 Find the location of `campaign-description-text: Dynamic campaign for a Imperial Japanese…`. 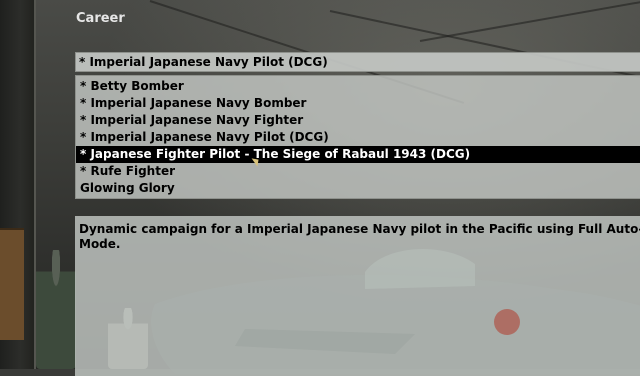

campaign-description-text: Dynamic campaign for a Imperial Japanese… is located at coordinates (359, 236).